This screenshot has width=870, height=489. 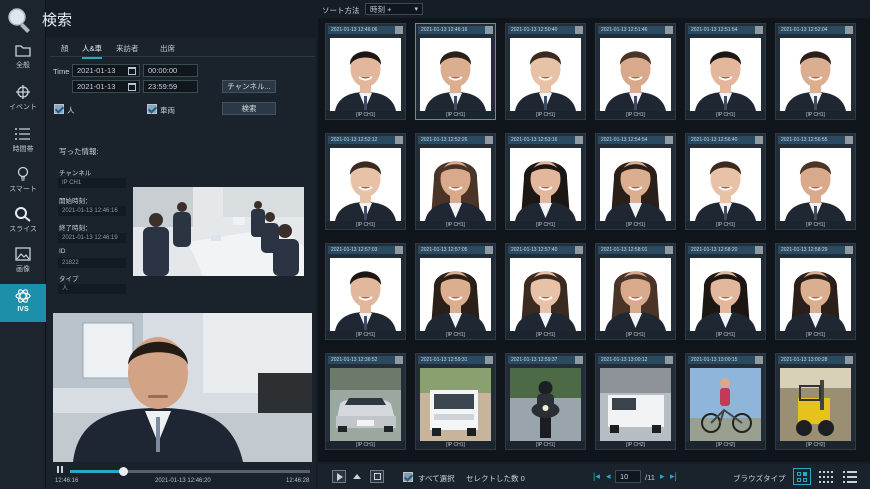 I want to click on end-time-field: 23:59:59, so click(x=170, y=86).